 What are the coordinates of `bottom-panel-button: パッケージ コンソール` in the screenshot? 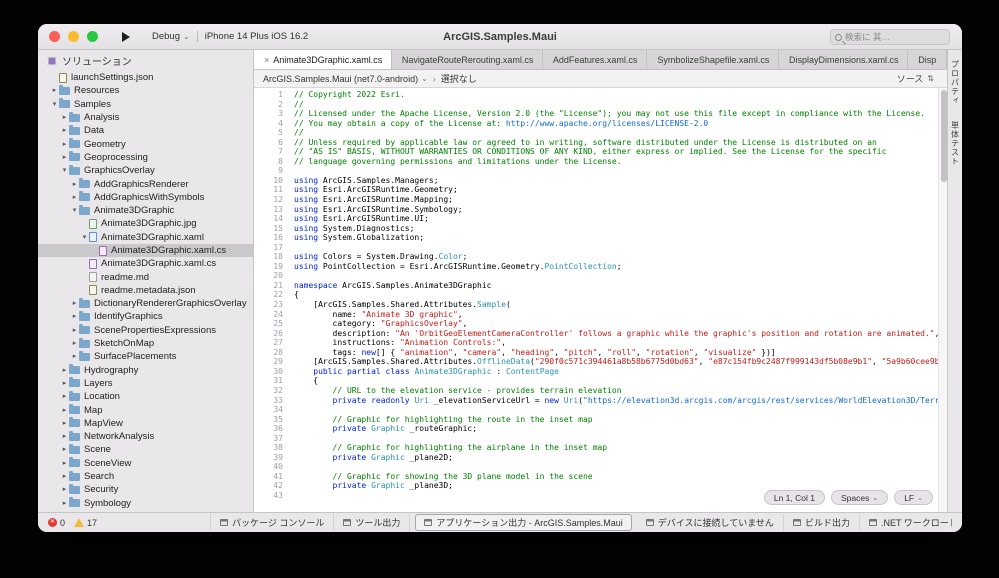 It's located at (272, 522).